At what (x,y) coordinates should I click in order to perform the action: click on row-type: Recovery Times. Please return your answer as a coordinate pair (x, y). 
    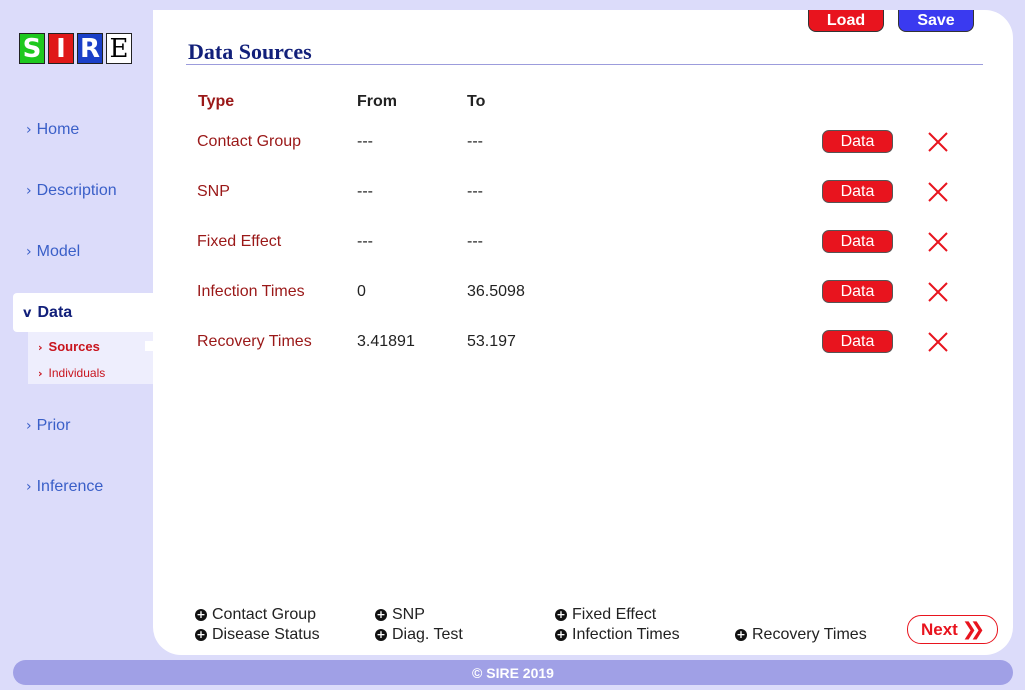
    Looking at the image, I should click on (254, 341).